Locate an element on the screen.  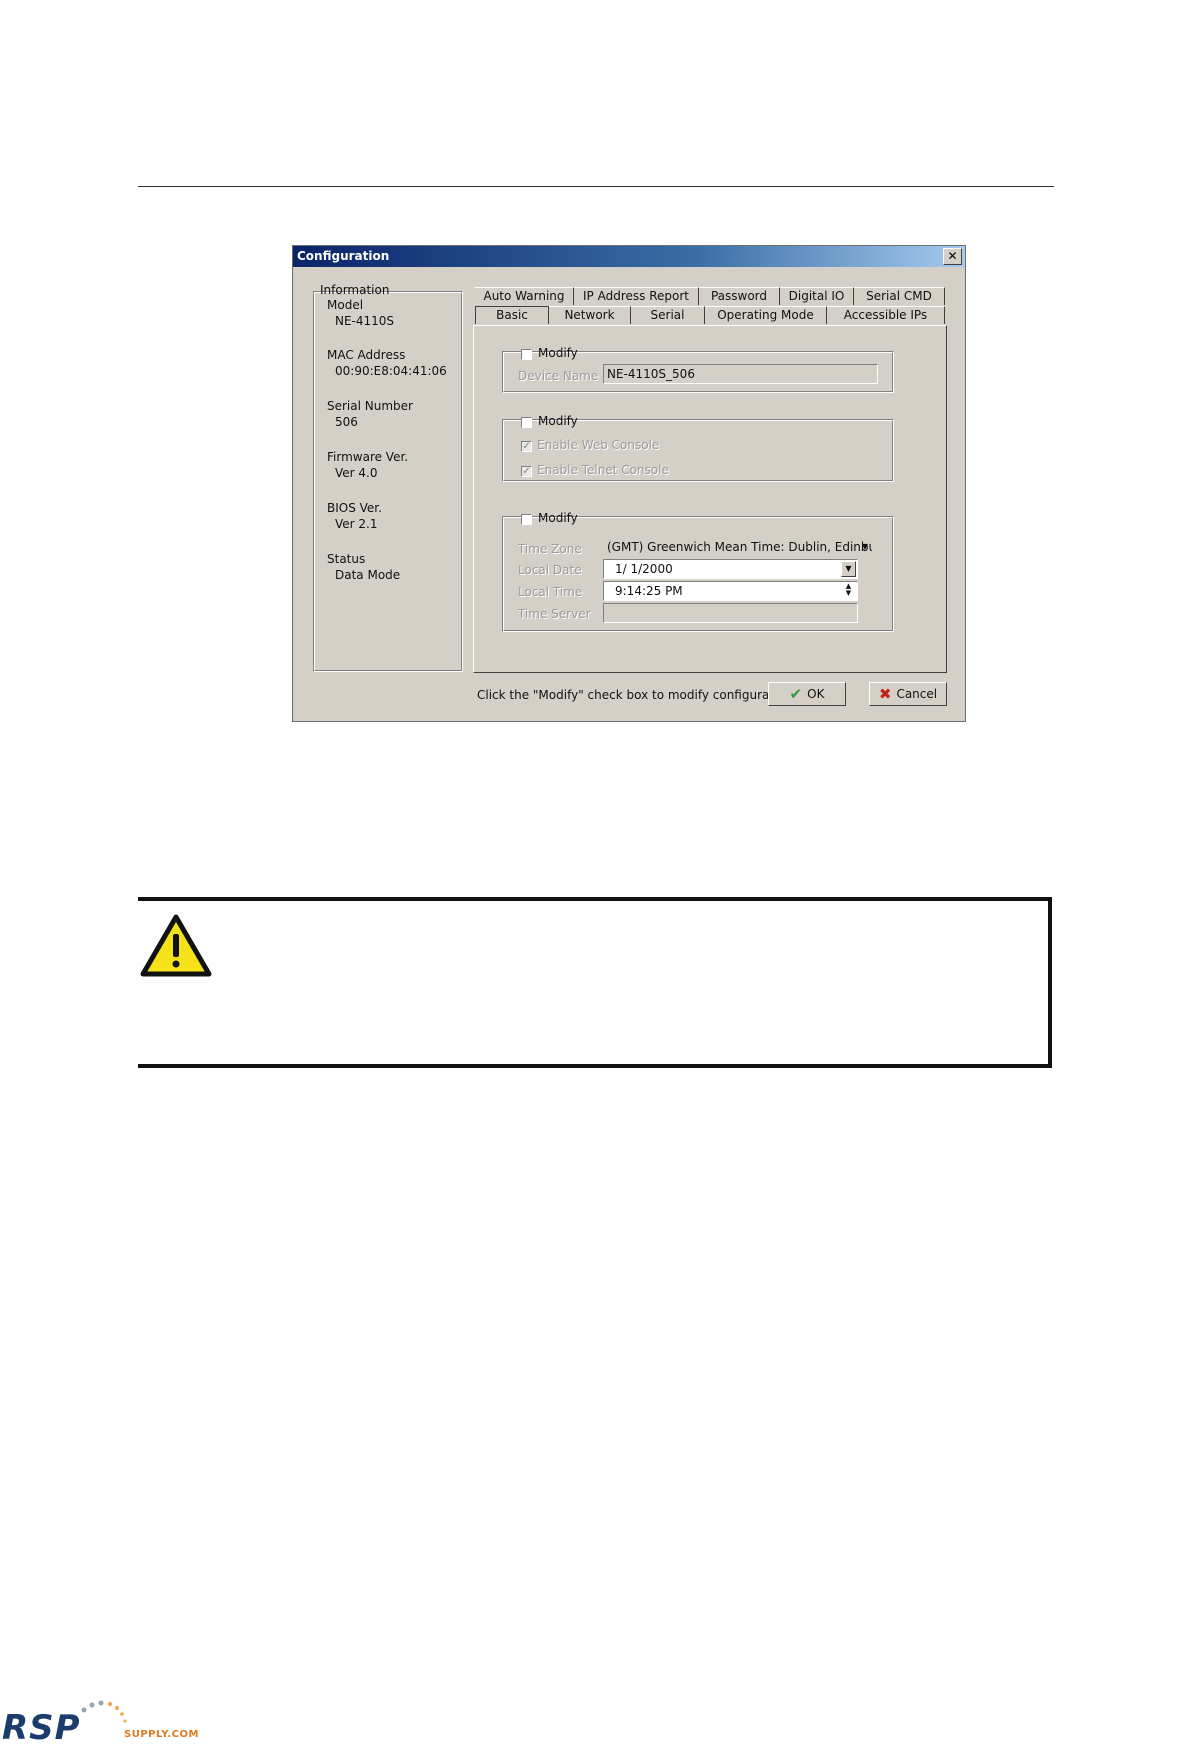
local-time-input: 9:14:25 PM ▲ ▼ is located at coordinates (730, 591).